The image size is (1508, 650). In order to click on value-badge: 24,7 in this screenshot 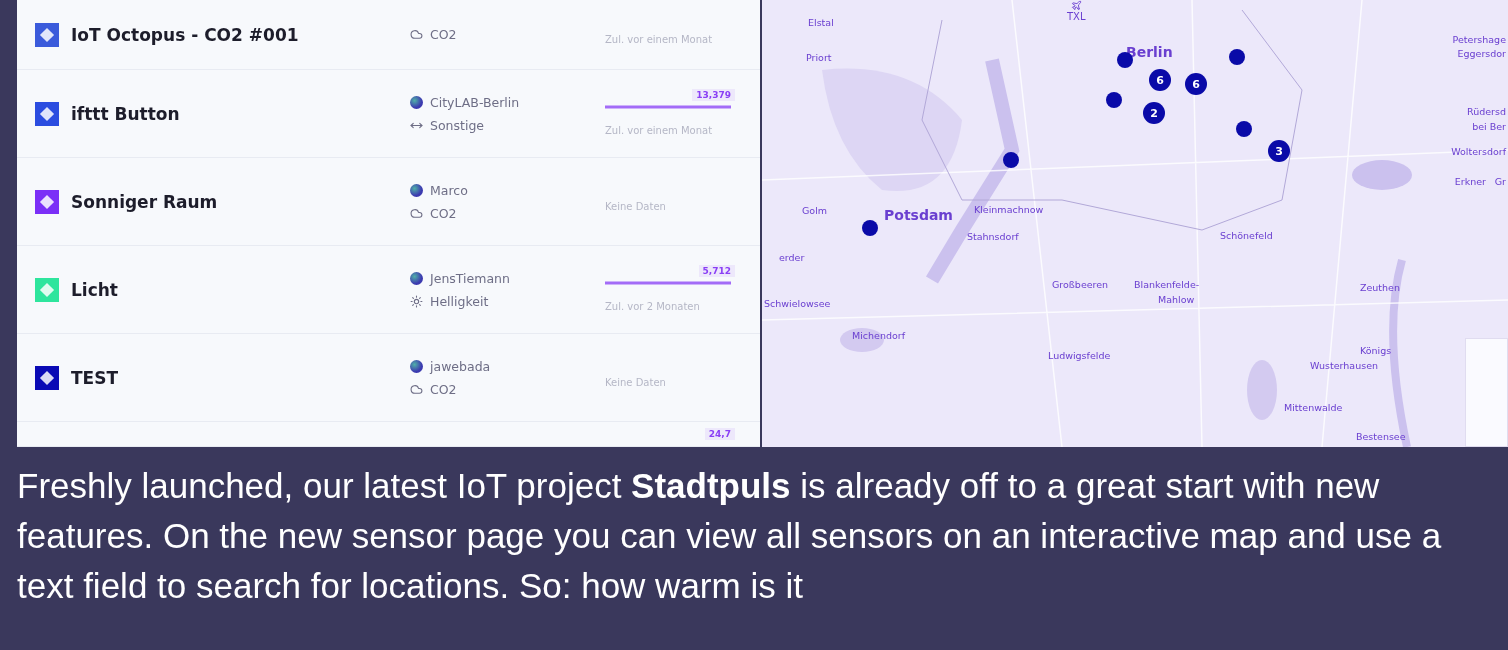, I will do `click(719, 434)`.